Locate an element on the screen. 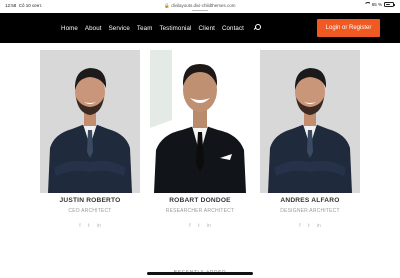 This screenshot has width=400, height=278. multitask-dots is located at coordinates (200, 10).